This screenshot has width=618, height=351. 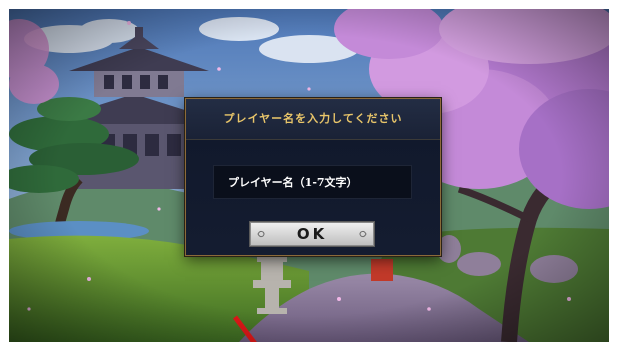 I want to click on ok-label: OK, so click(x=312, y=234).